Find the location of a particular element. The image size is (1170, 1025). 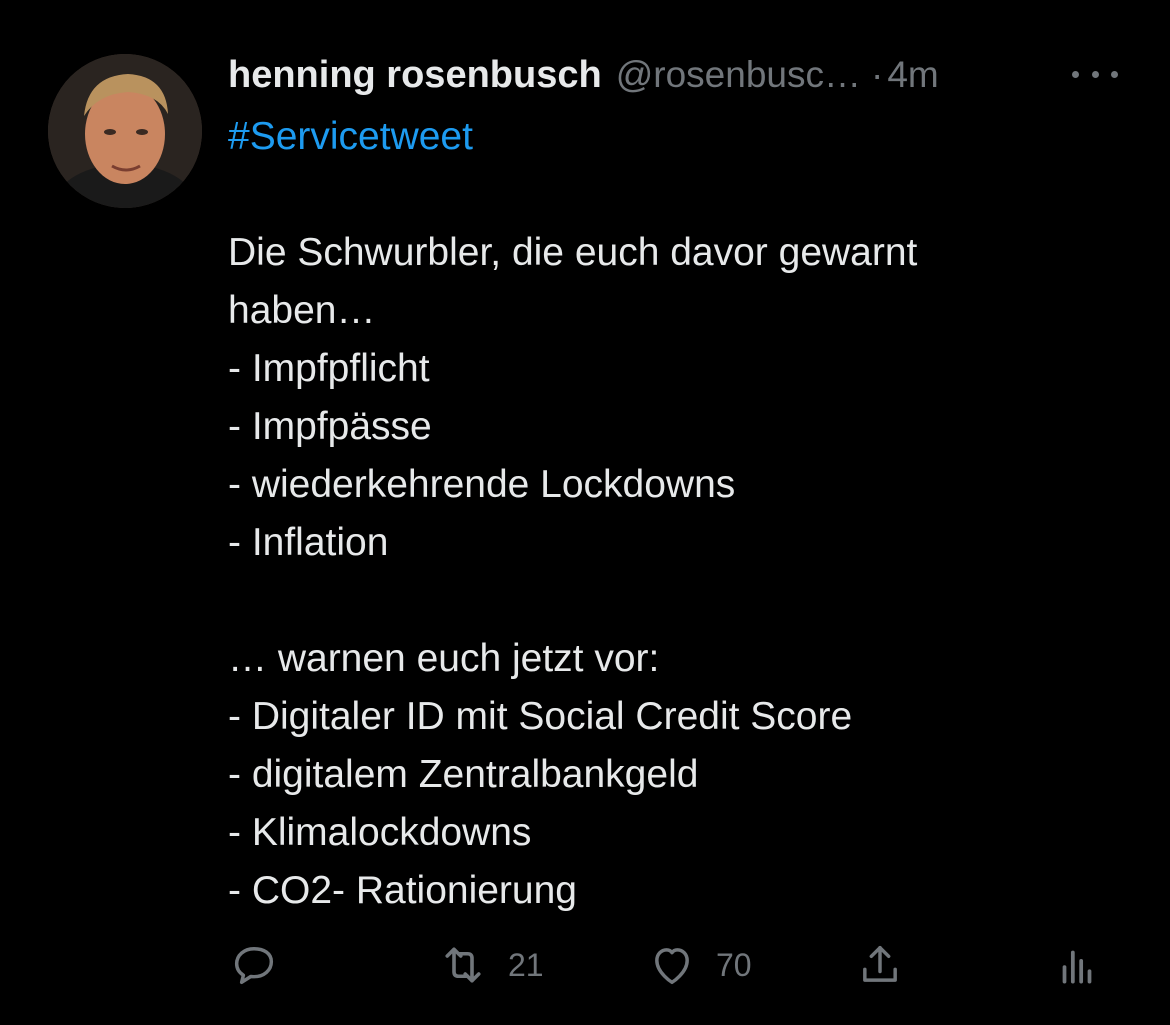

analytics-icon is located at coordinates (1077, 967).